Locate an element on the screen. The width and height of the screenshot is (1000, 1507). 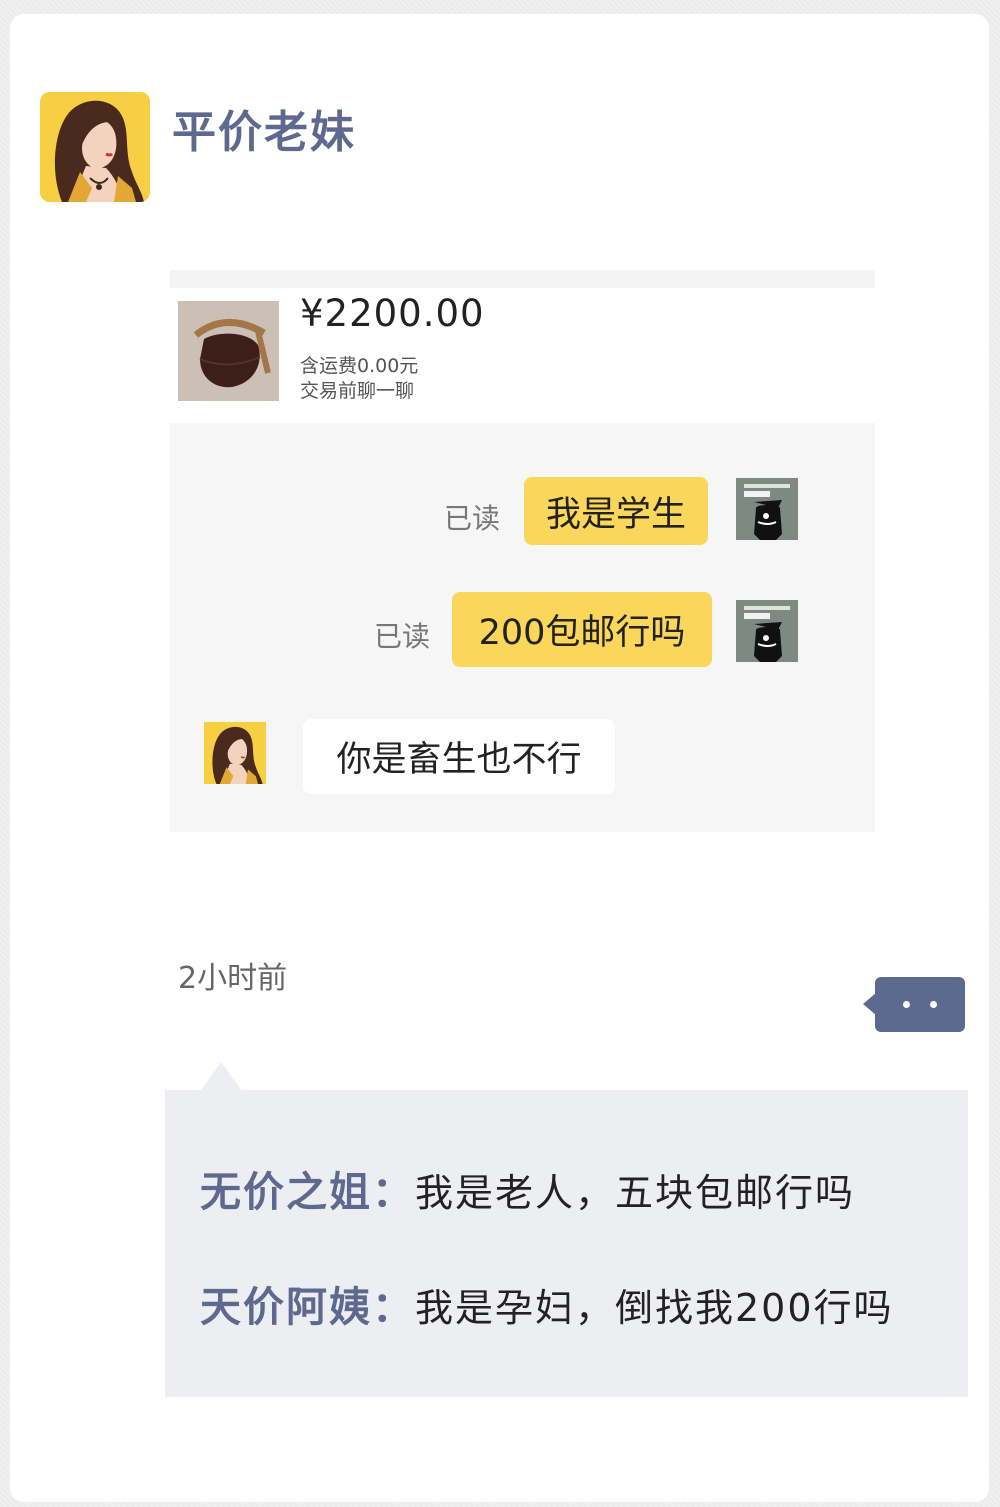
comment-item: 无价之姐：我是老人，五块包邮行吗 is located at coordinates (527, 1188).